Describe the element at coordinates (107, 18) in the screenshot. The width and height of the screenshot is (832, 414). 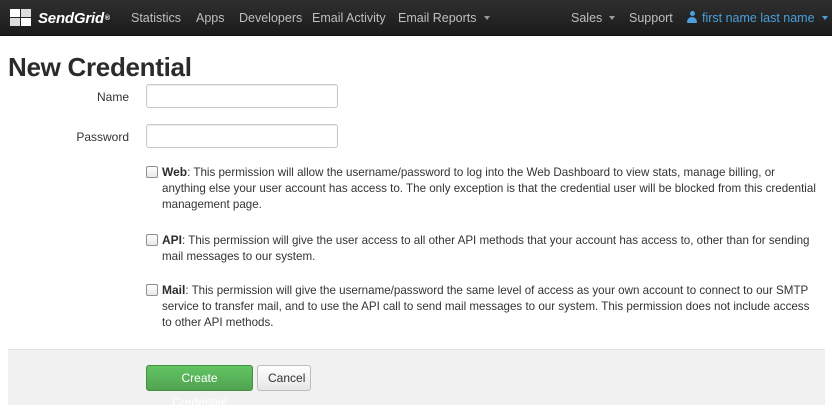
I see `registered-mark: ®` at that location.